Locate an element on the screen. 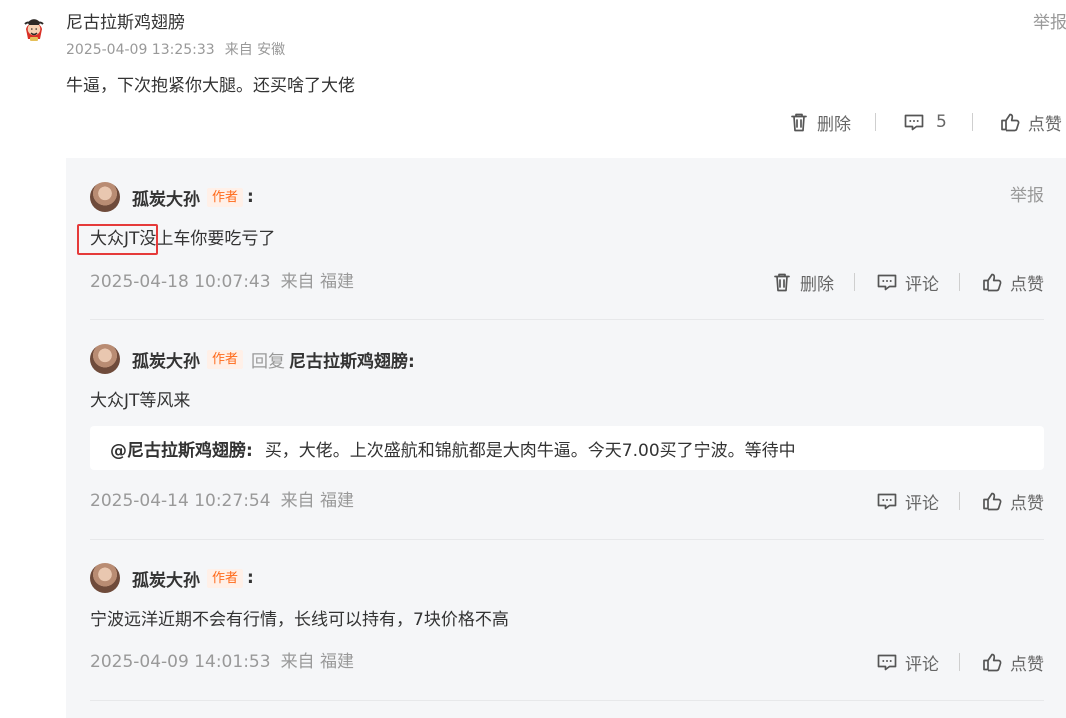  reply-target-user: 尼古拉斯鸡翅膀: is located at coordinates (352, 359).